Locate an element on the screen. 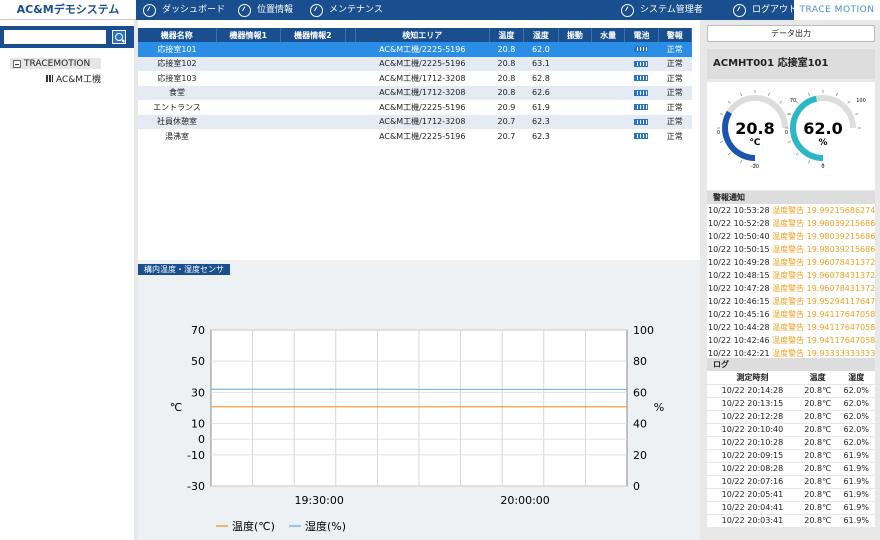  alert-item: 10/22 10:50:40 温度警告 19.980392156863 is located at coordinates (791, 236).